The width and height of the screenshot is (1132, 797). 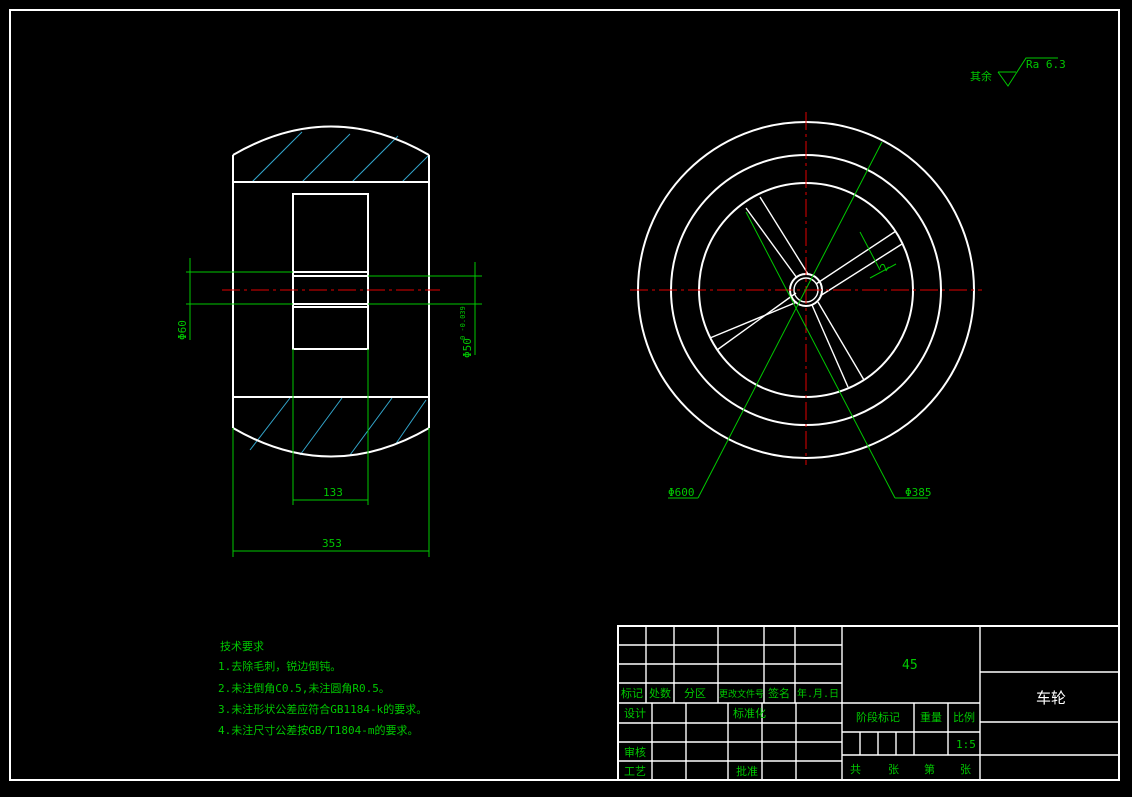 I want to click on num-label: 第, so click(x=929, y=769).